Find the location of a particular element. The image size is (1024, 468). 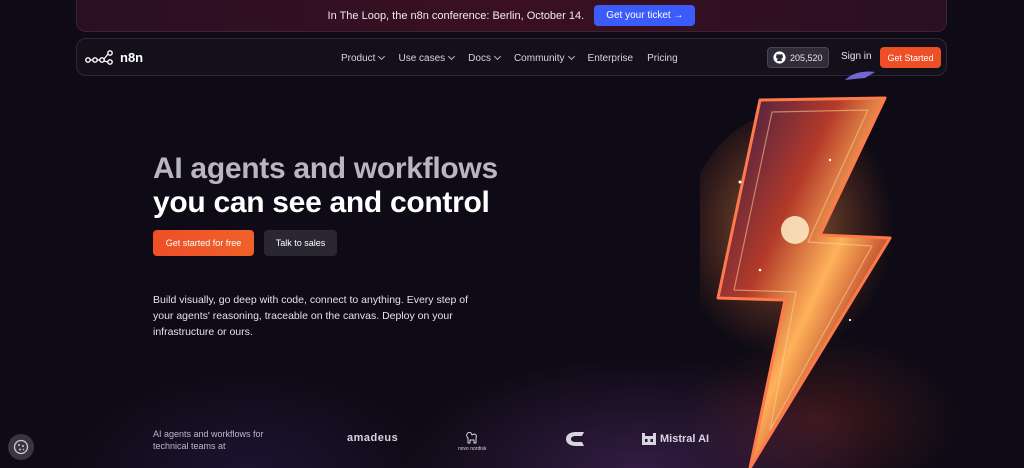

nav-item-label: Docs is located at coordinates (479, 58).